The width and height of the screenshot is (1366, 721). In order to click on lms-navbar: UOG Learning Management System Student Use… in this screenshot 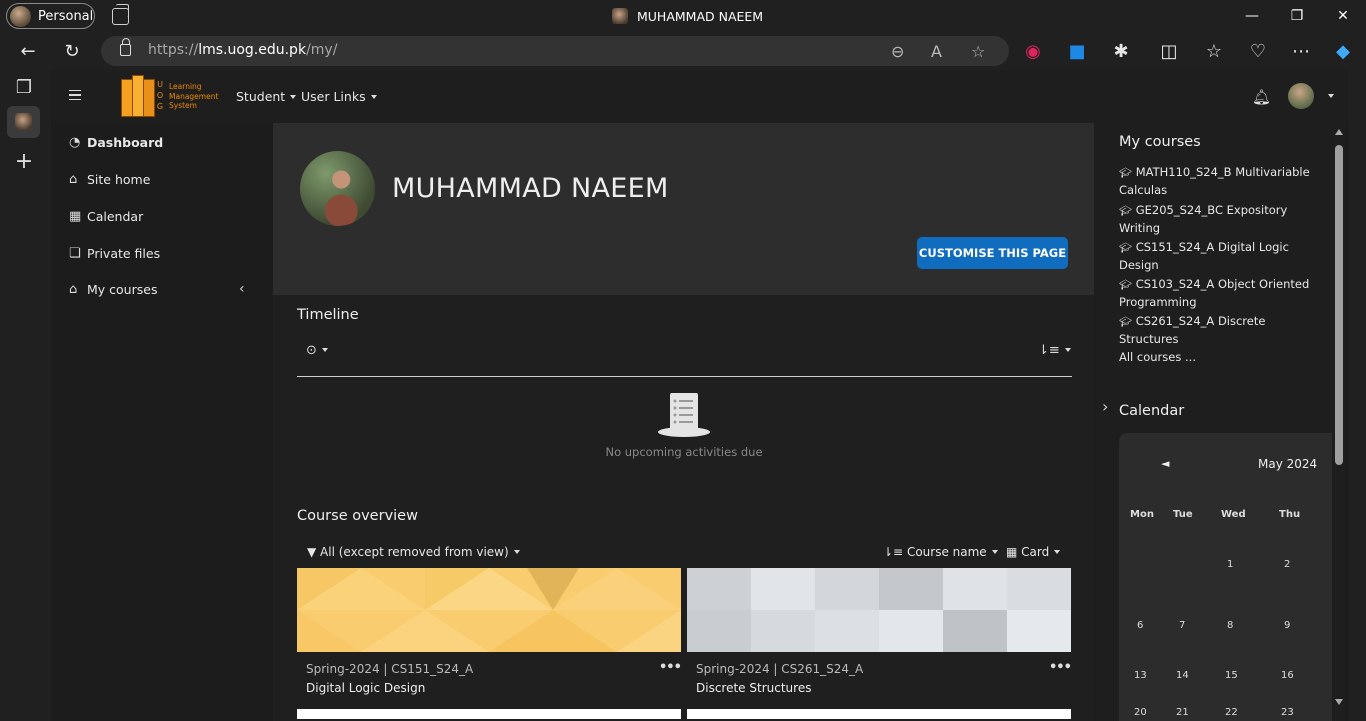, I will do `click(699, 96)`.